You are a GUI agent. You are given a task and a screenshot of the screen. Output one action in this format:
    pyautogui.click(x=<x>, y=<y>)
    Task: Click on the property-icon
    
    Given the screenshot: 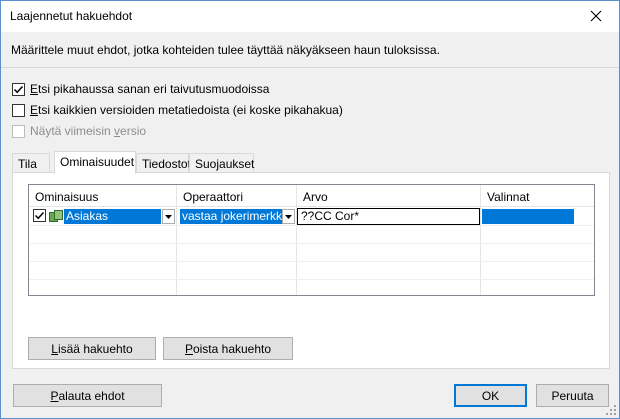 What is the action you would take?
    pyautogui.click(x=56, y=216)
    